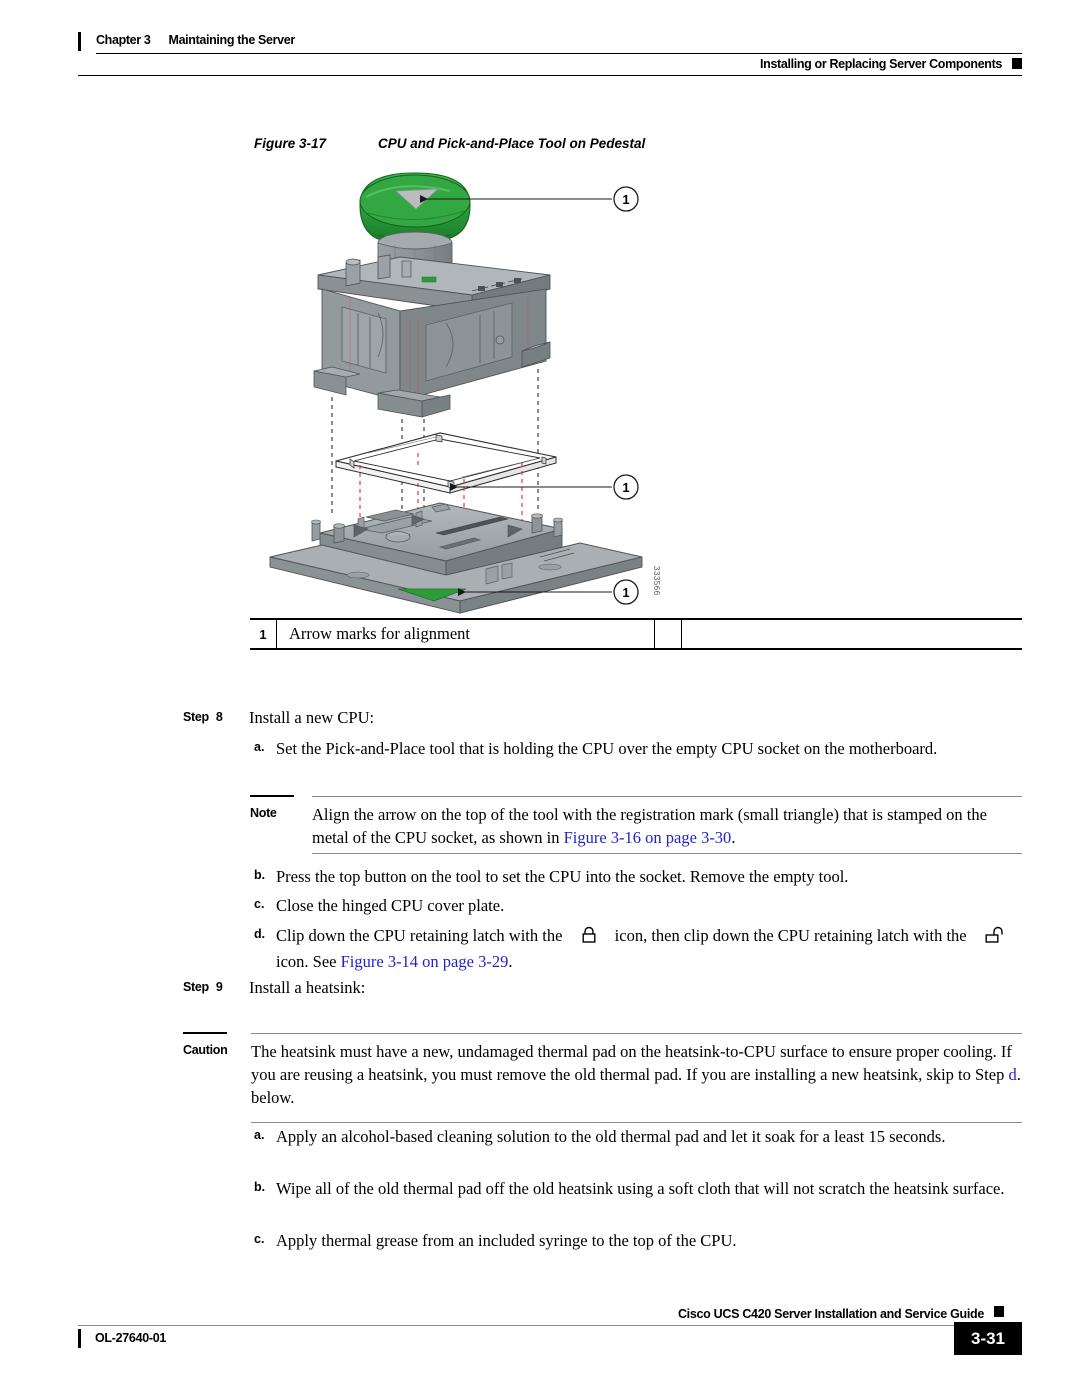 This screenshot has width=1080, height=1397. Describe the element at coordinates (415, 206) in the screenshot. I see `tool-top-button` at that location.